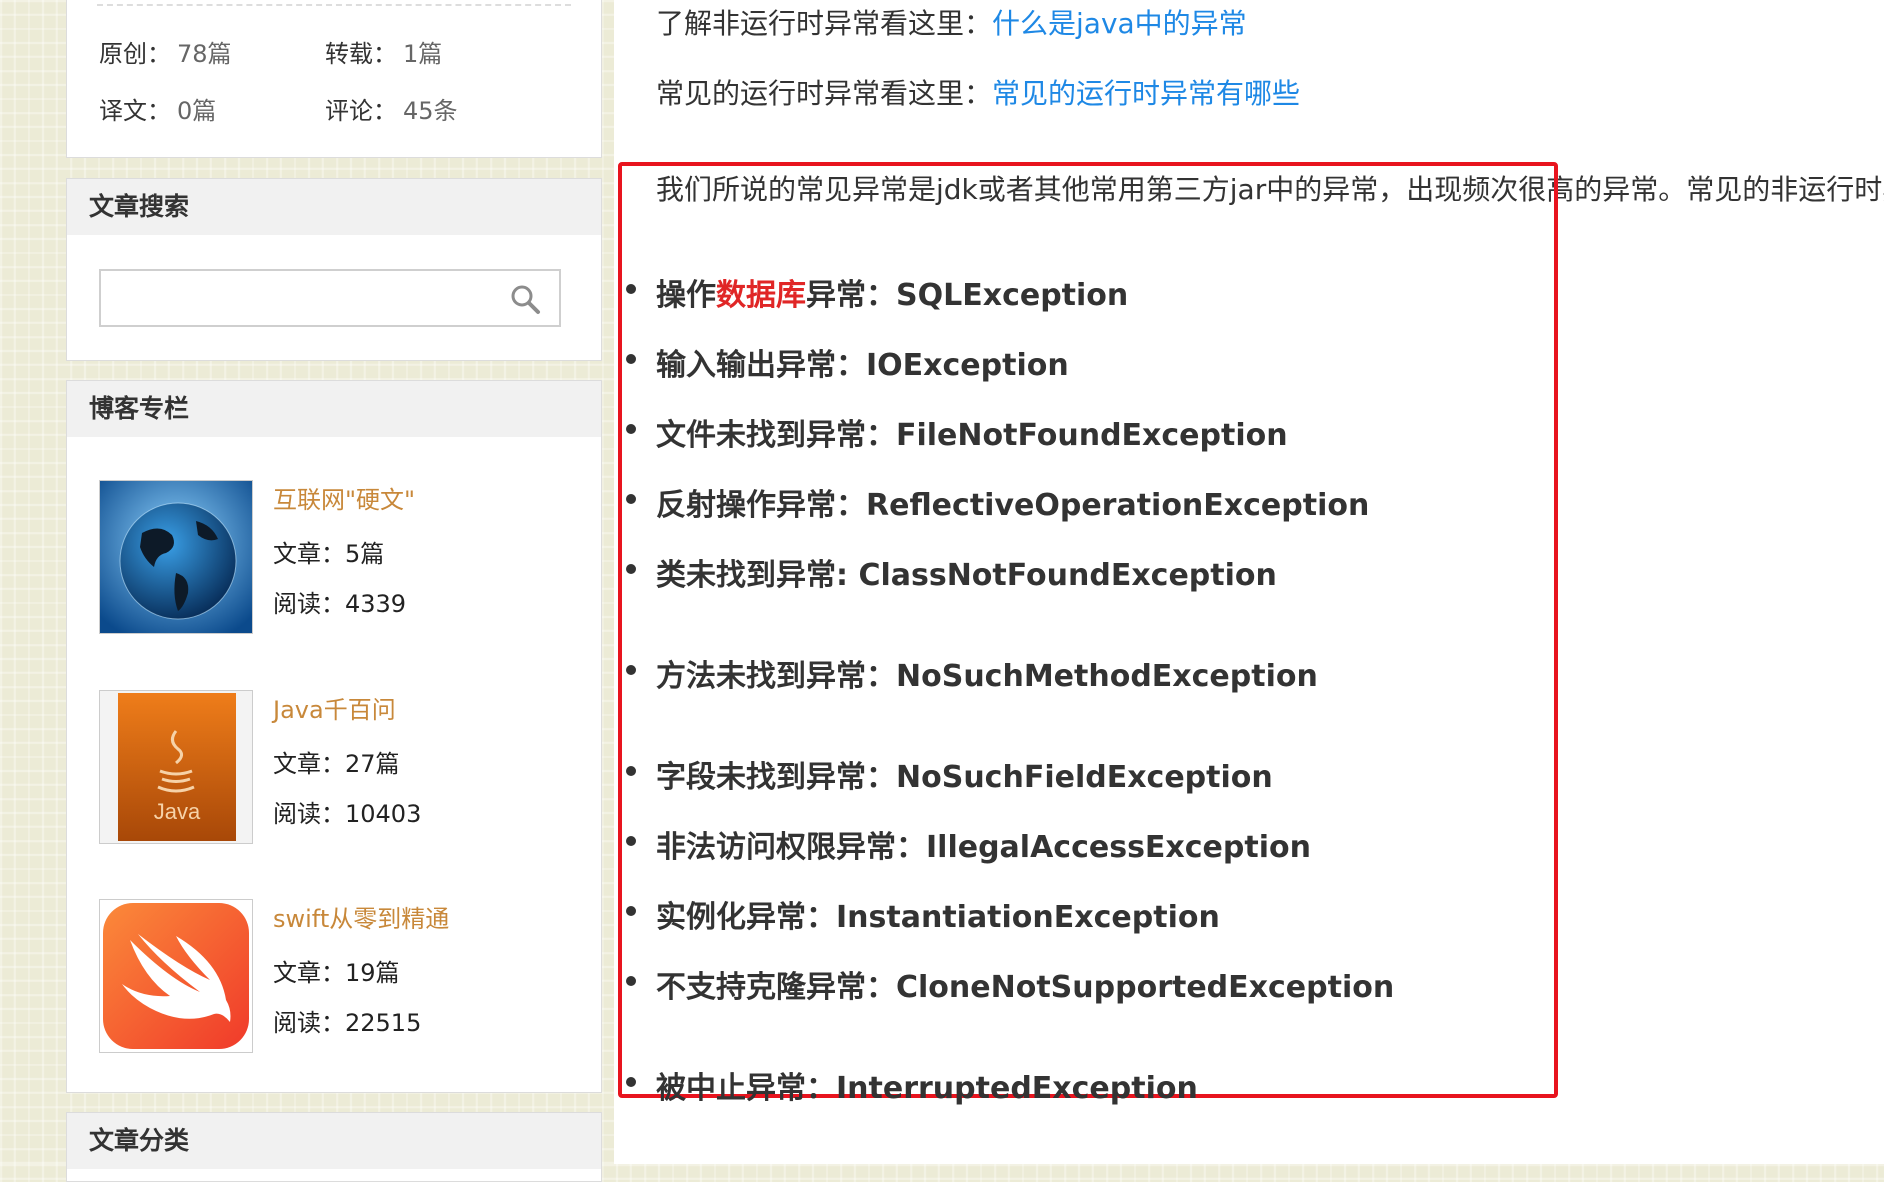 The width and height of the screenshot is (1884, 1182). Describe the element at coordinates (423, 54) in the screenshot. I see `stat-repost-value: 1篇` at that location.